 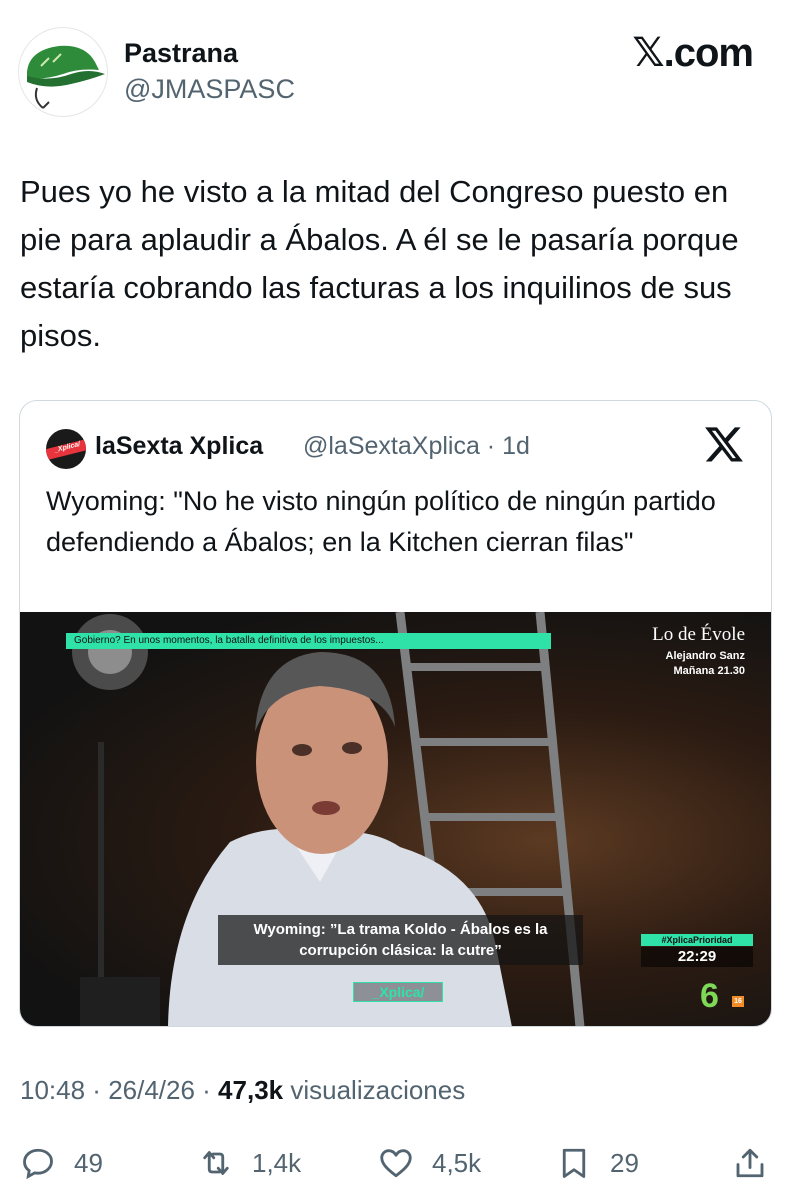 I want to click on action-bar: 49 1,4k 4,5k 29, so click(x=395, y=1165).